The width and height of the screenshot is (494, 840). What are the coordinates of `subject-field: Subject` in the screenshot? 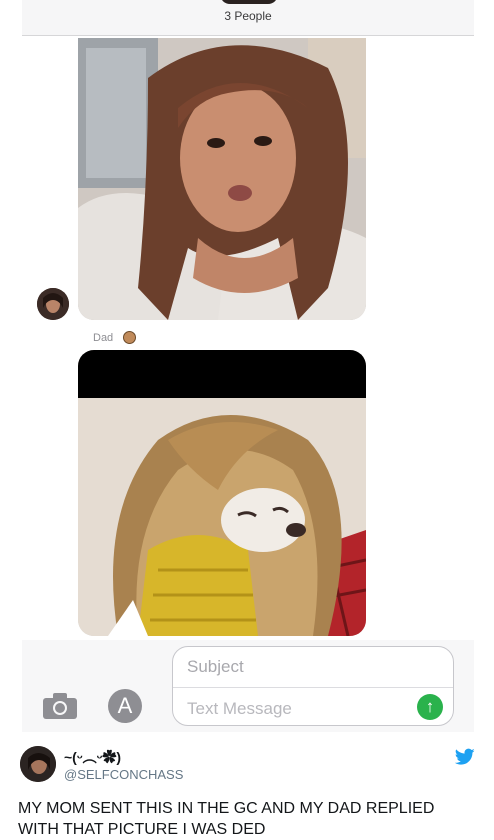 It's located at (215, 667).